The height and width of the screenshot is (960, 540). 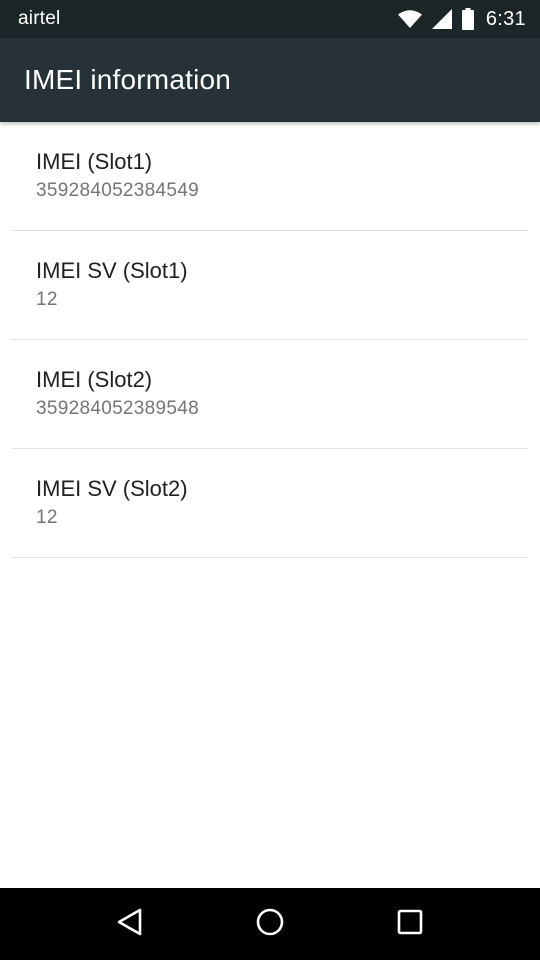 I want to click on status-icons: 6:31, so click(x=457, y=19).